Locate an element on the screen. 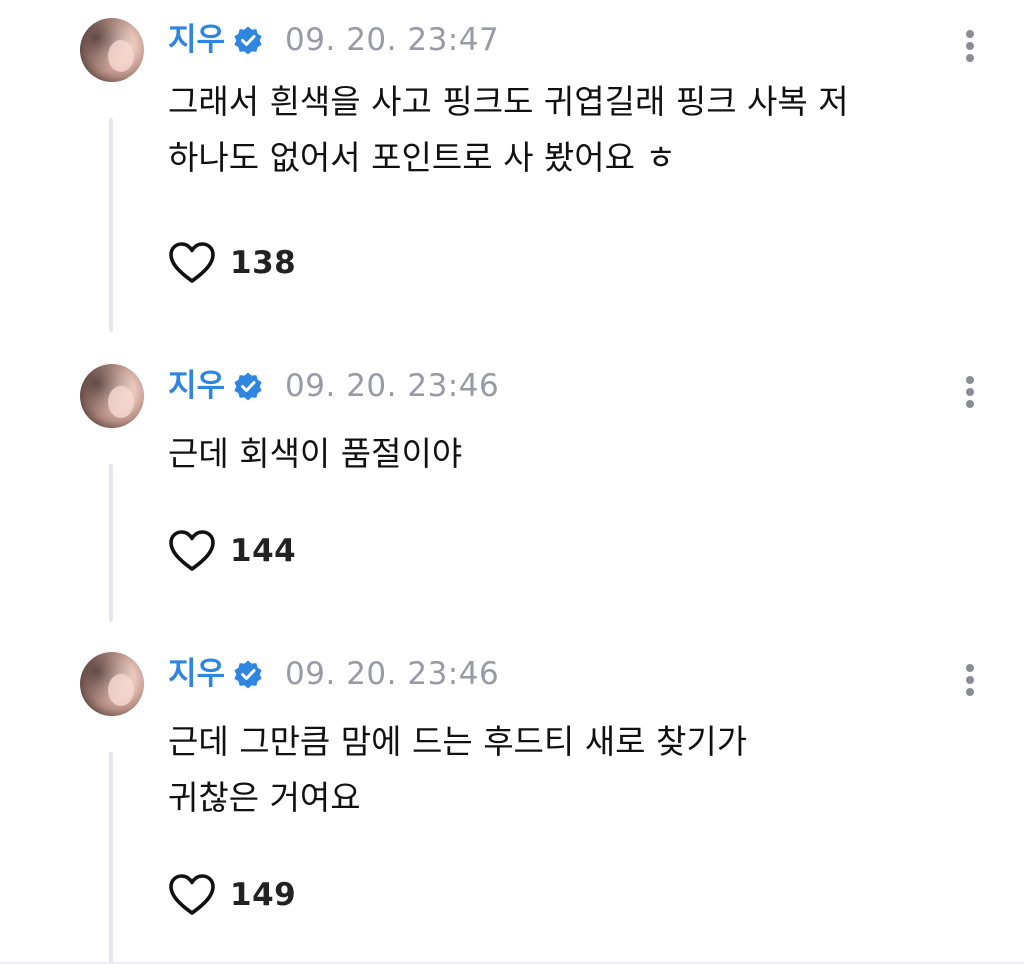 Image resolution: width=1024 pixels, height=964 pixels. like-count: 144 is located at coordinates (263, 551).